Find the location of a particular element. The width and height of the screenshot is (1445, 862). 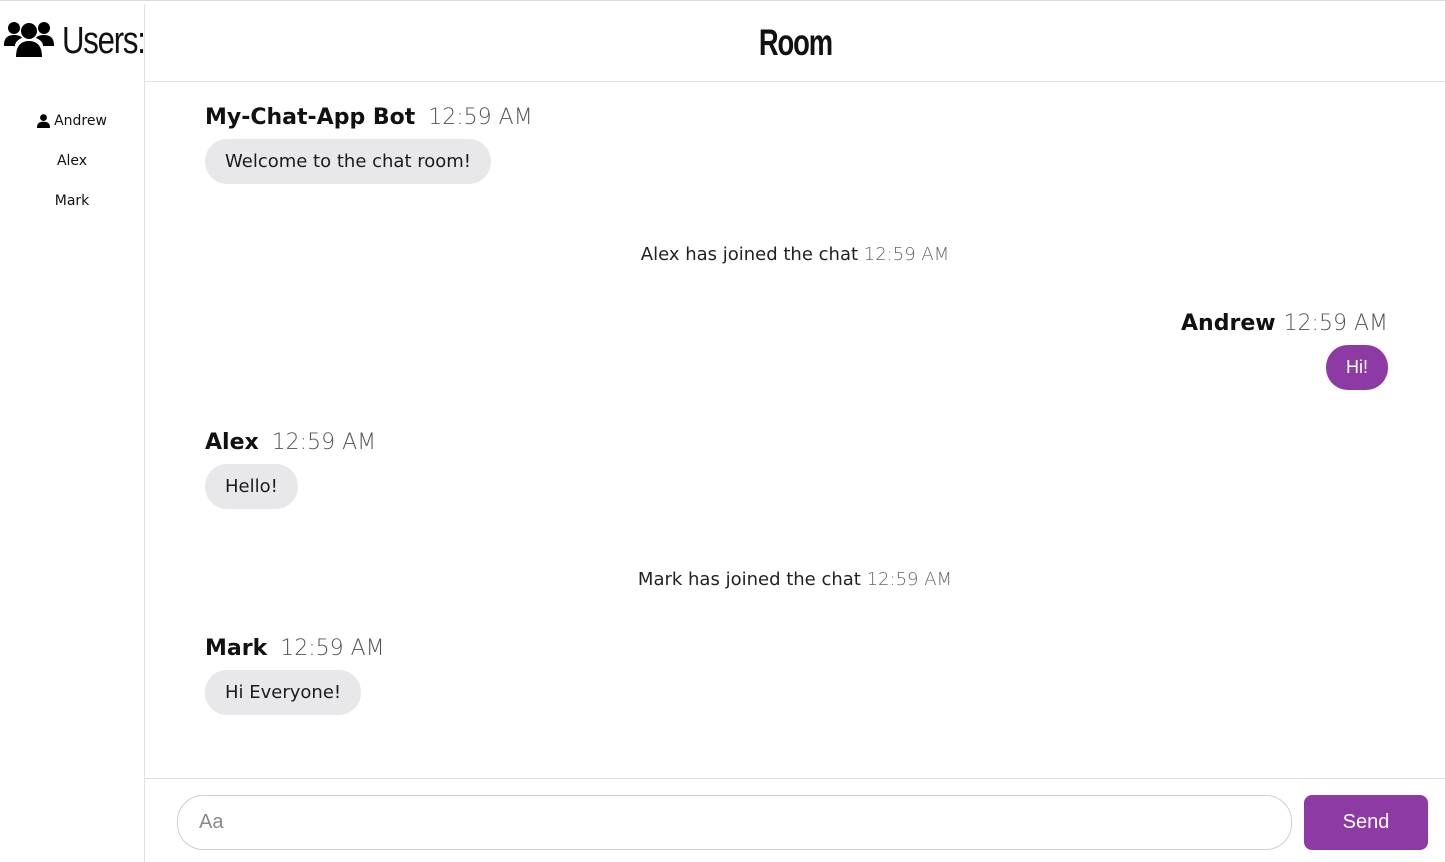

message-composer: Send is located at coordinates (795, 820).